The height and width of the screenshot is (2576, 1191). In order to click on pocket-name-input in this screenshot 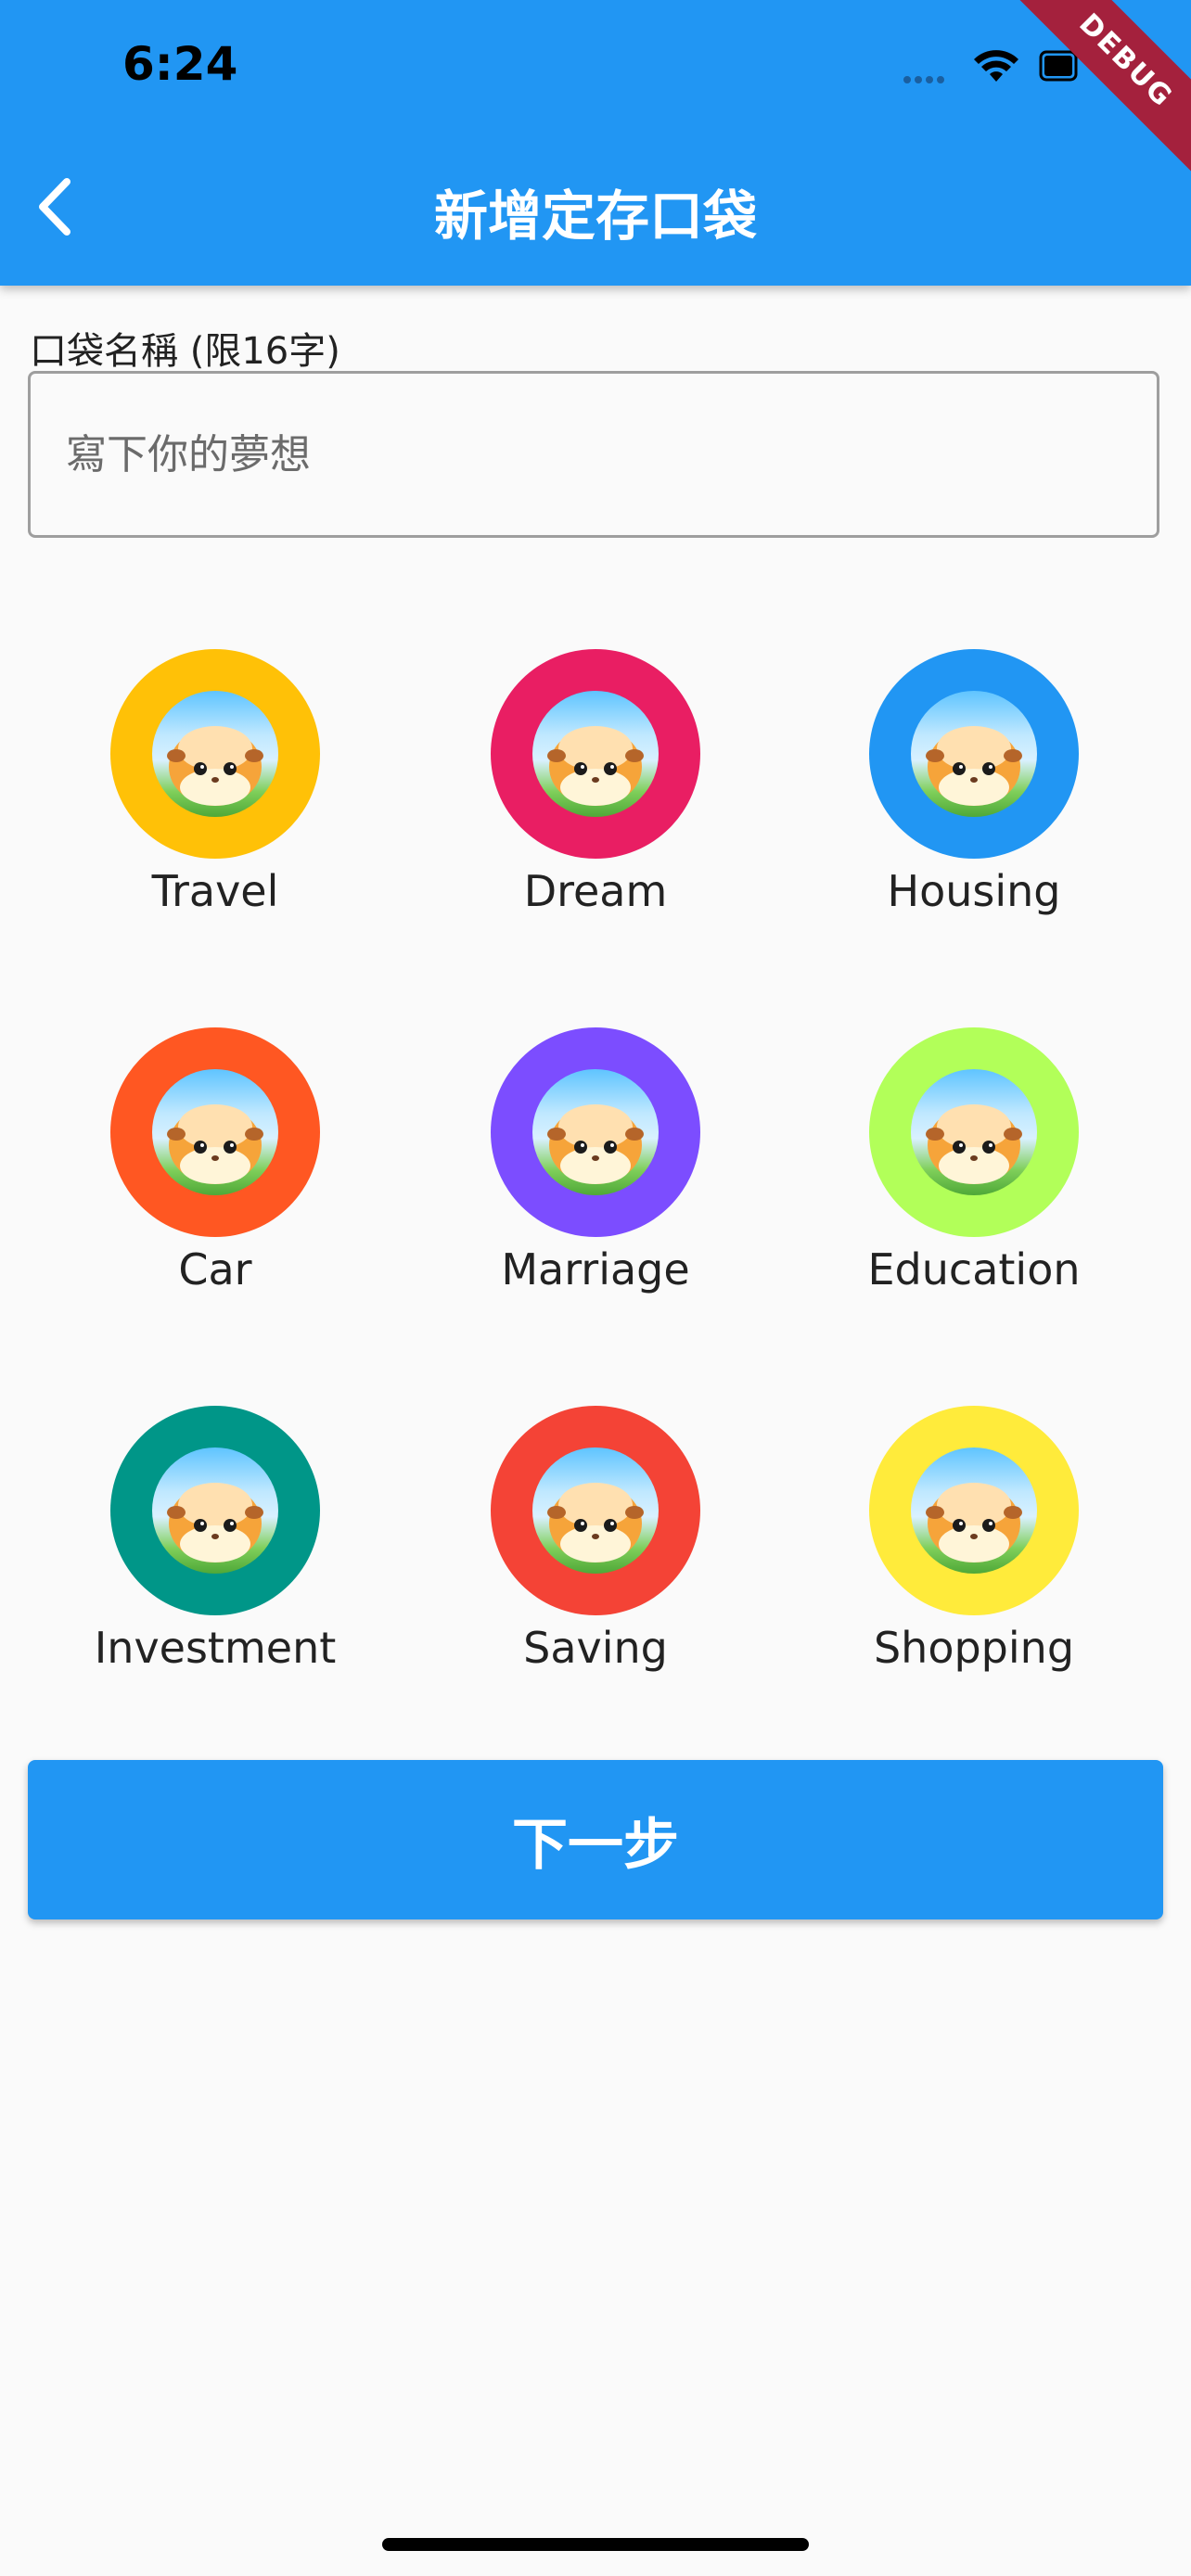, I will do `click(610, 454)`.